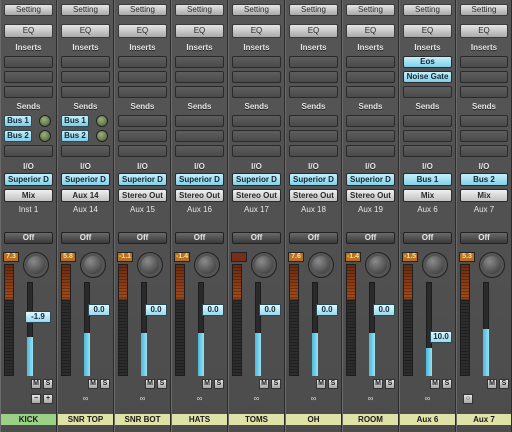 This screenshot has width=512, height=432. What do you see at coordinates (75, 121) in the screenshot?
I see `send-slot: Bus 1` at bounding box center [75, 121].